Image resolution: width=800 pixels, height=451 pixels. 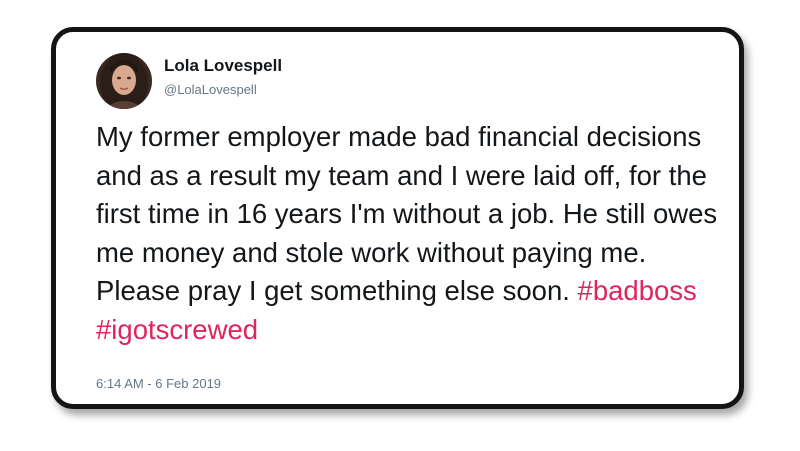 What do you see at coordinates (223, 66) in the screenshot?
I see `display-name: Lola Lovespell` at bounding box center [223, 66].